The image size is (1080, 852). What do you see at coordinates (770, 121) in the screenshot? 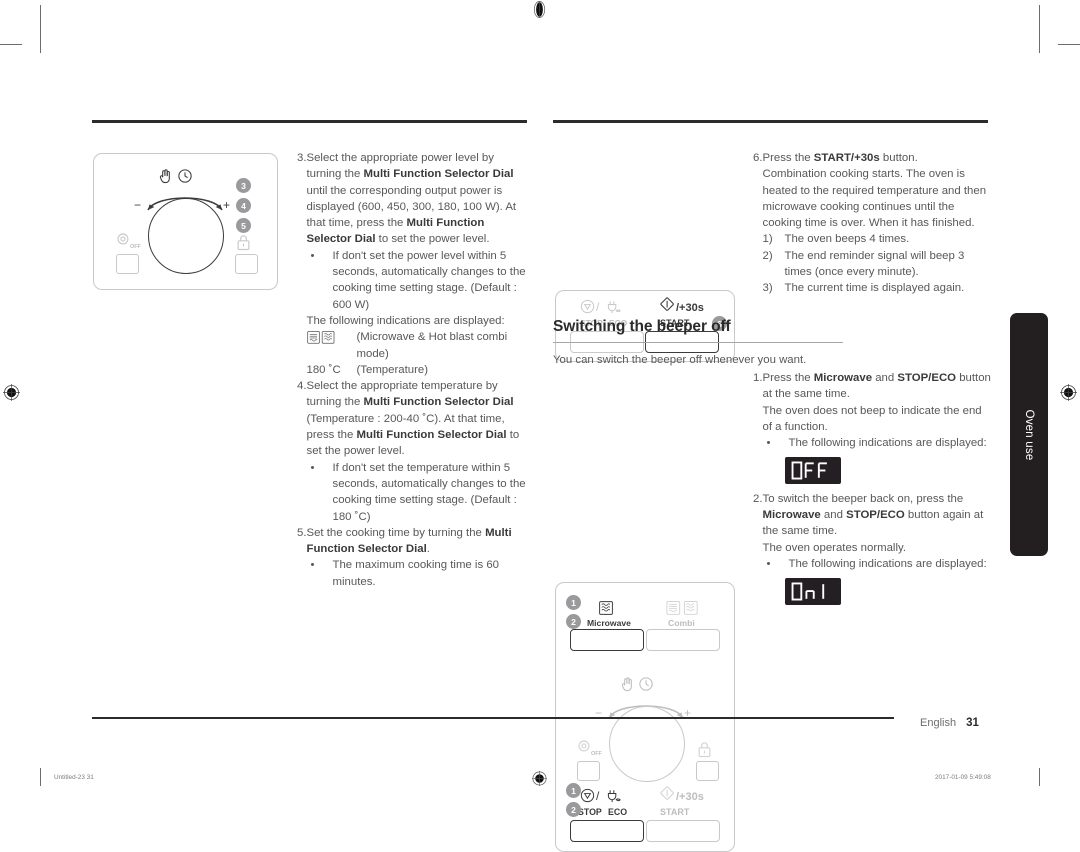
I see `right-column-top-rule` at bounding box center [770, 121].